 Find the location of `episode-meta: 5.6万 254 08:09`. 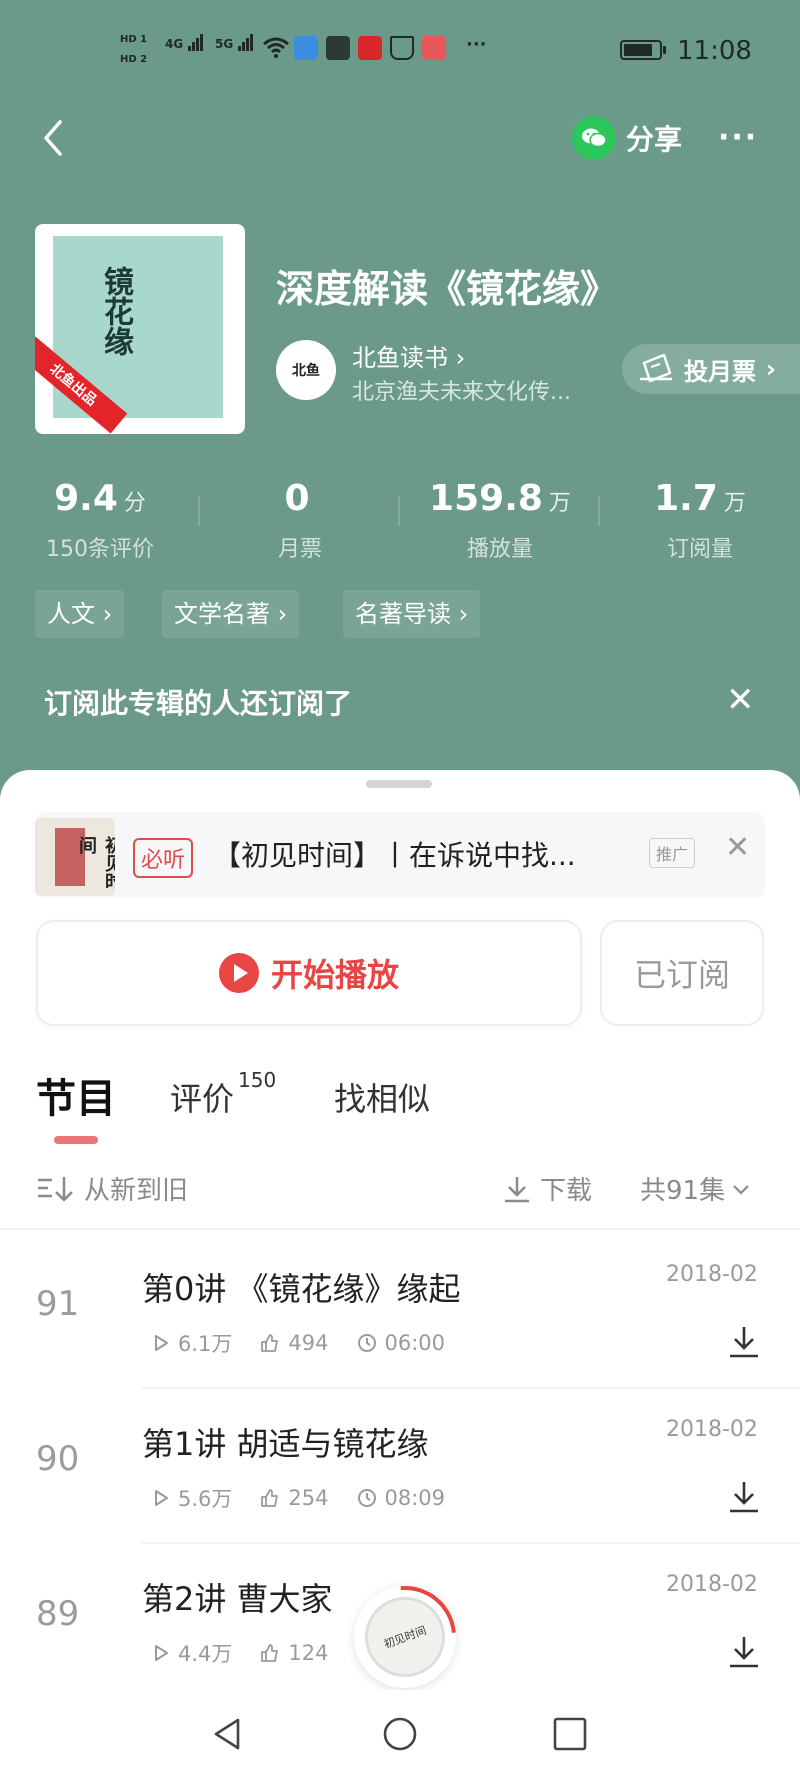

episode-meta: 5.6万 254 08:09 is located at coordinates (298, 1498).